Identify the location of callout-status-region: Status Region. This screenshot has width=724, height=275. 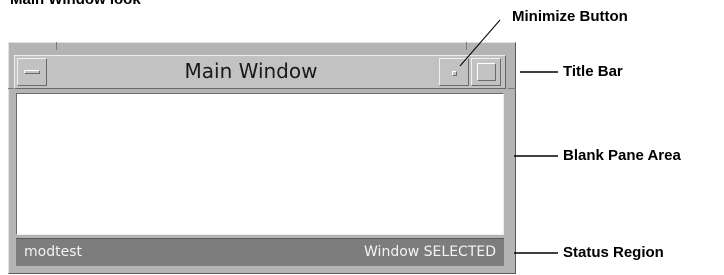
(613, 252).